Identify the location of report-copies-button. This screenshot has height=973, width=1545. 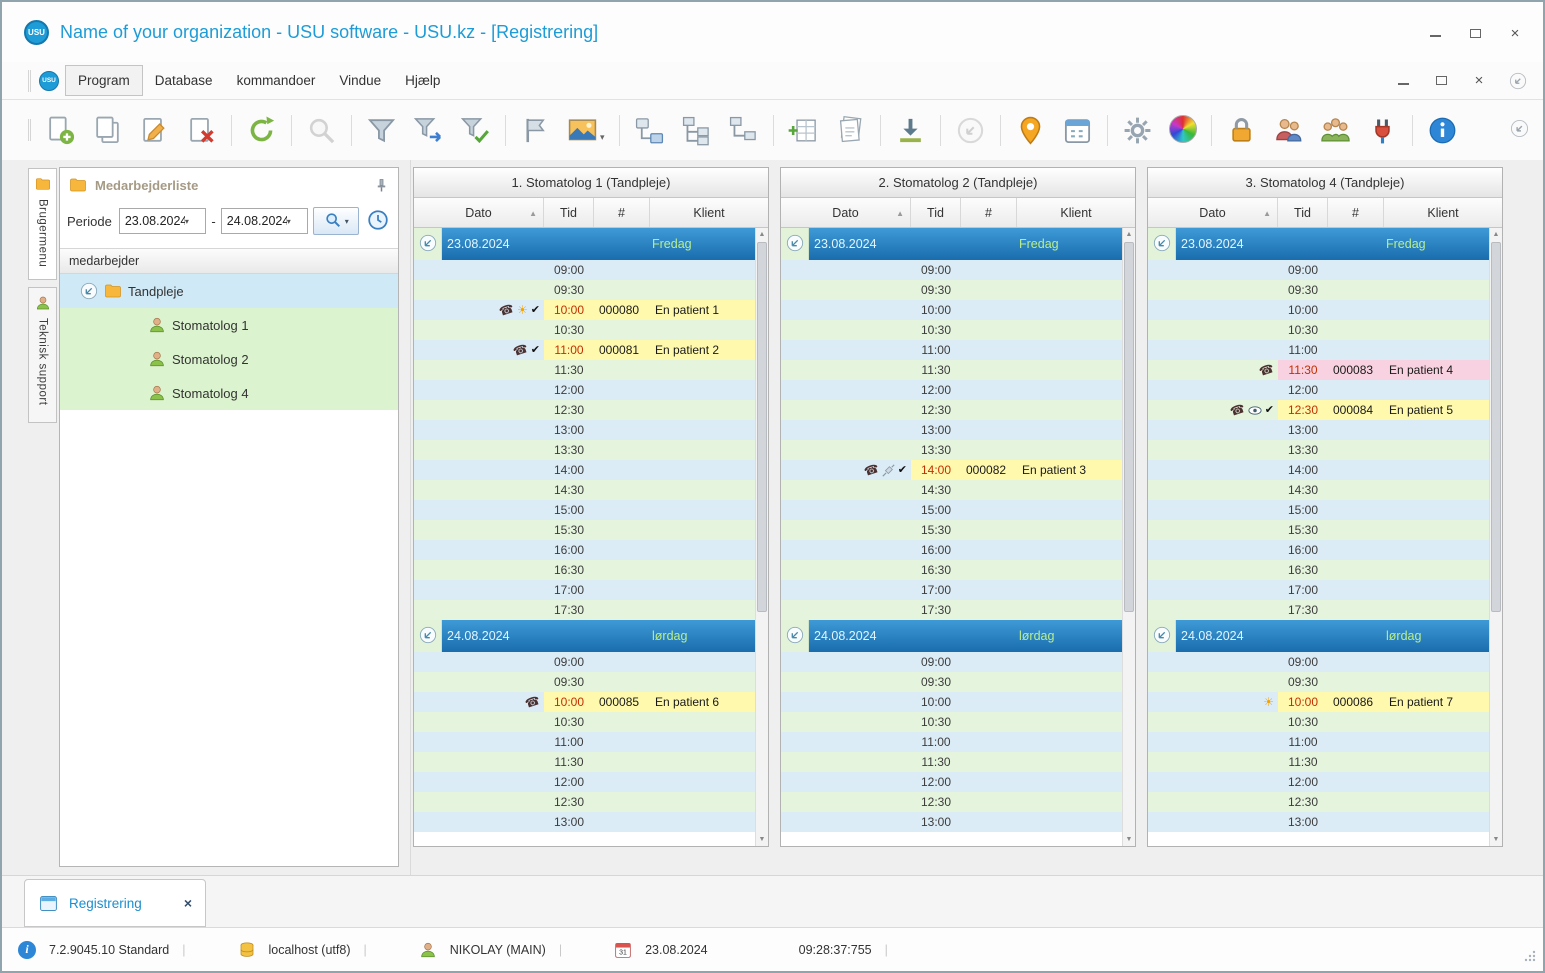
(850, 130).